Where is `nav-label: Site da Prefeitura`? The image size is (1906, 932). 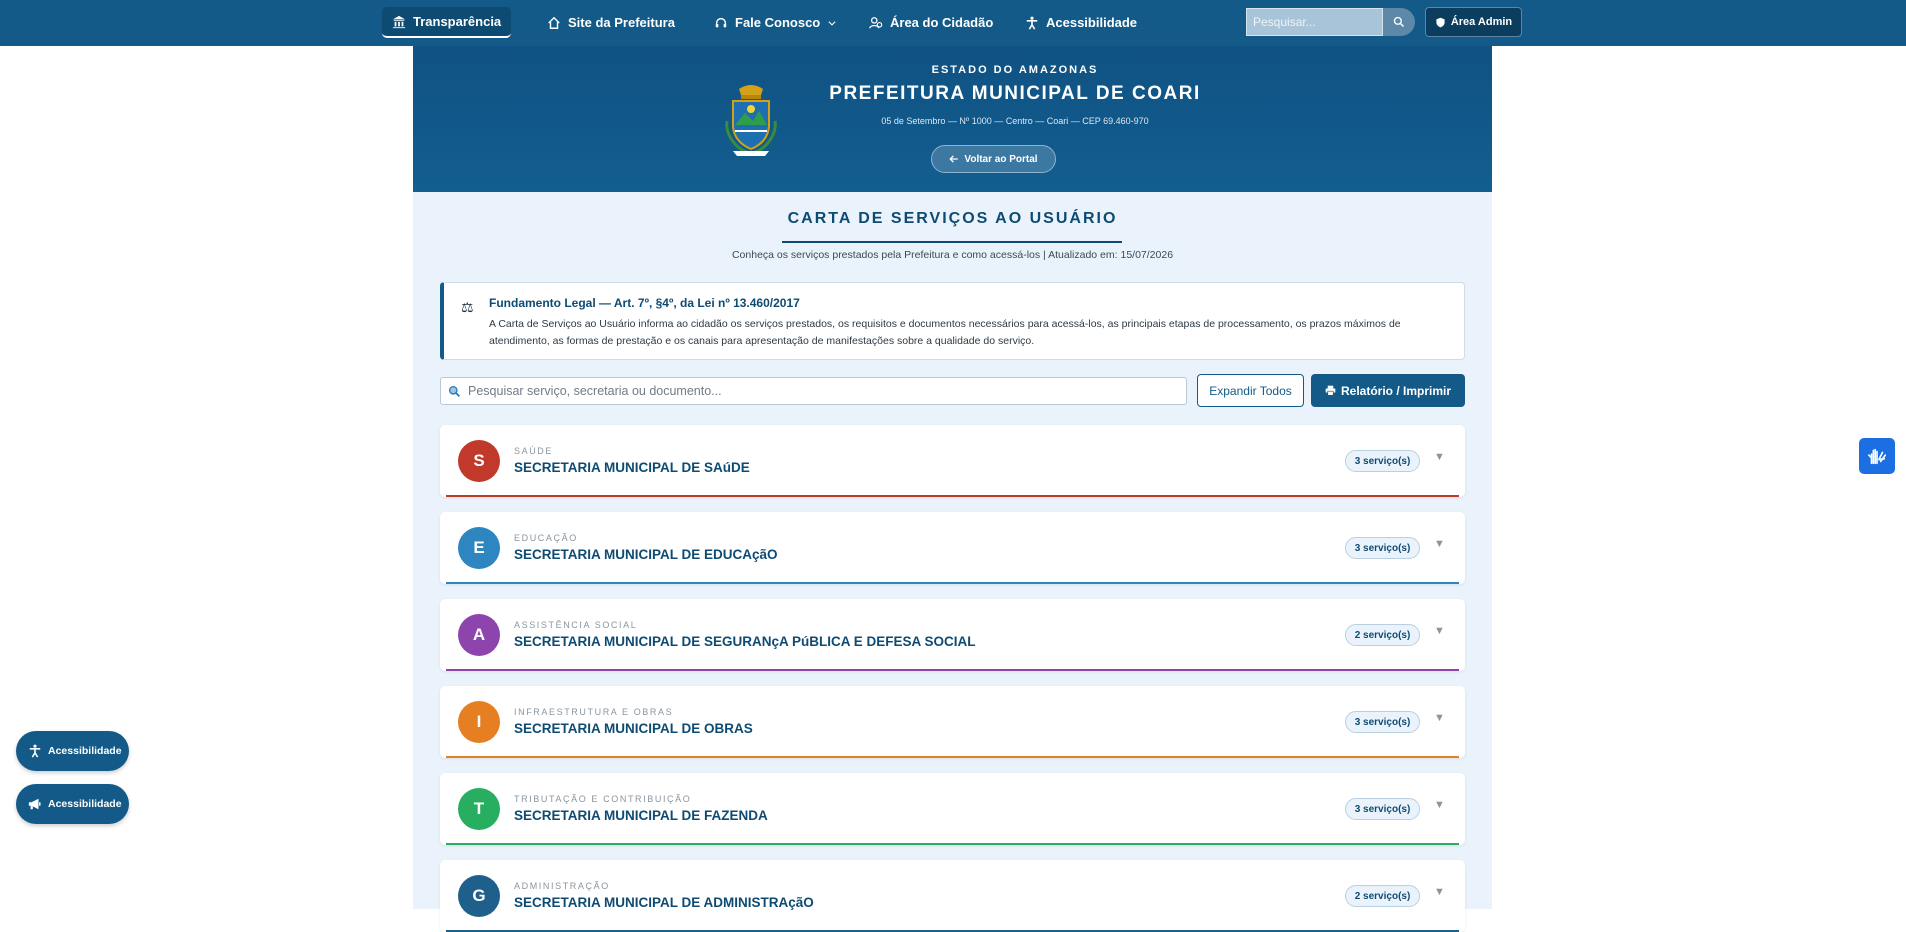 nav-label: Site da Prefeitura is located at coordinates (621, 22).